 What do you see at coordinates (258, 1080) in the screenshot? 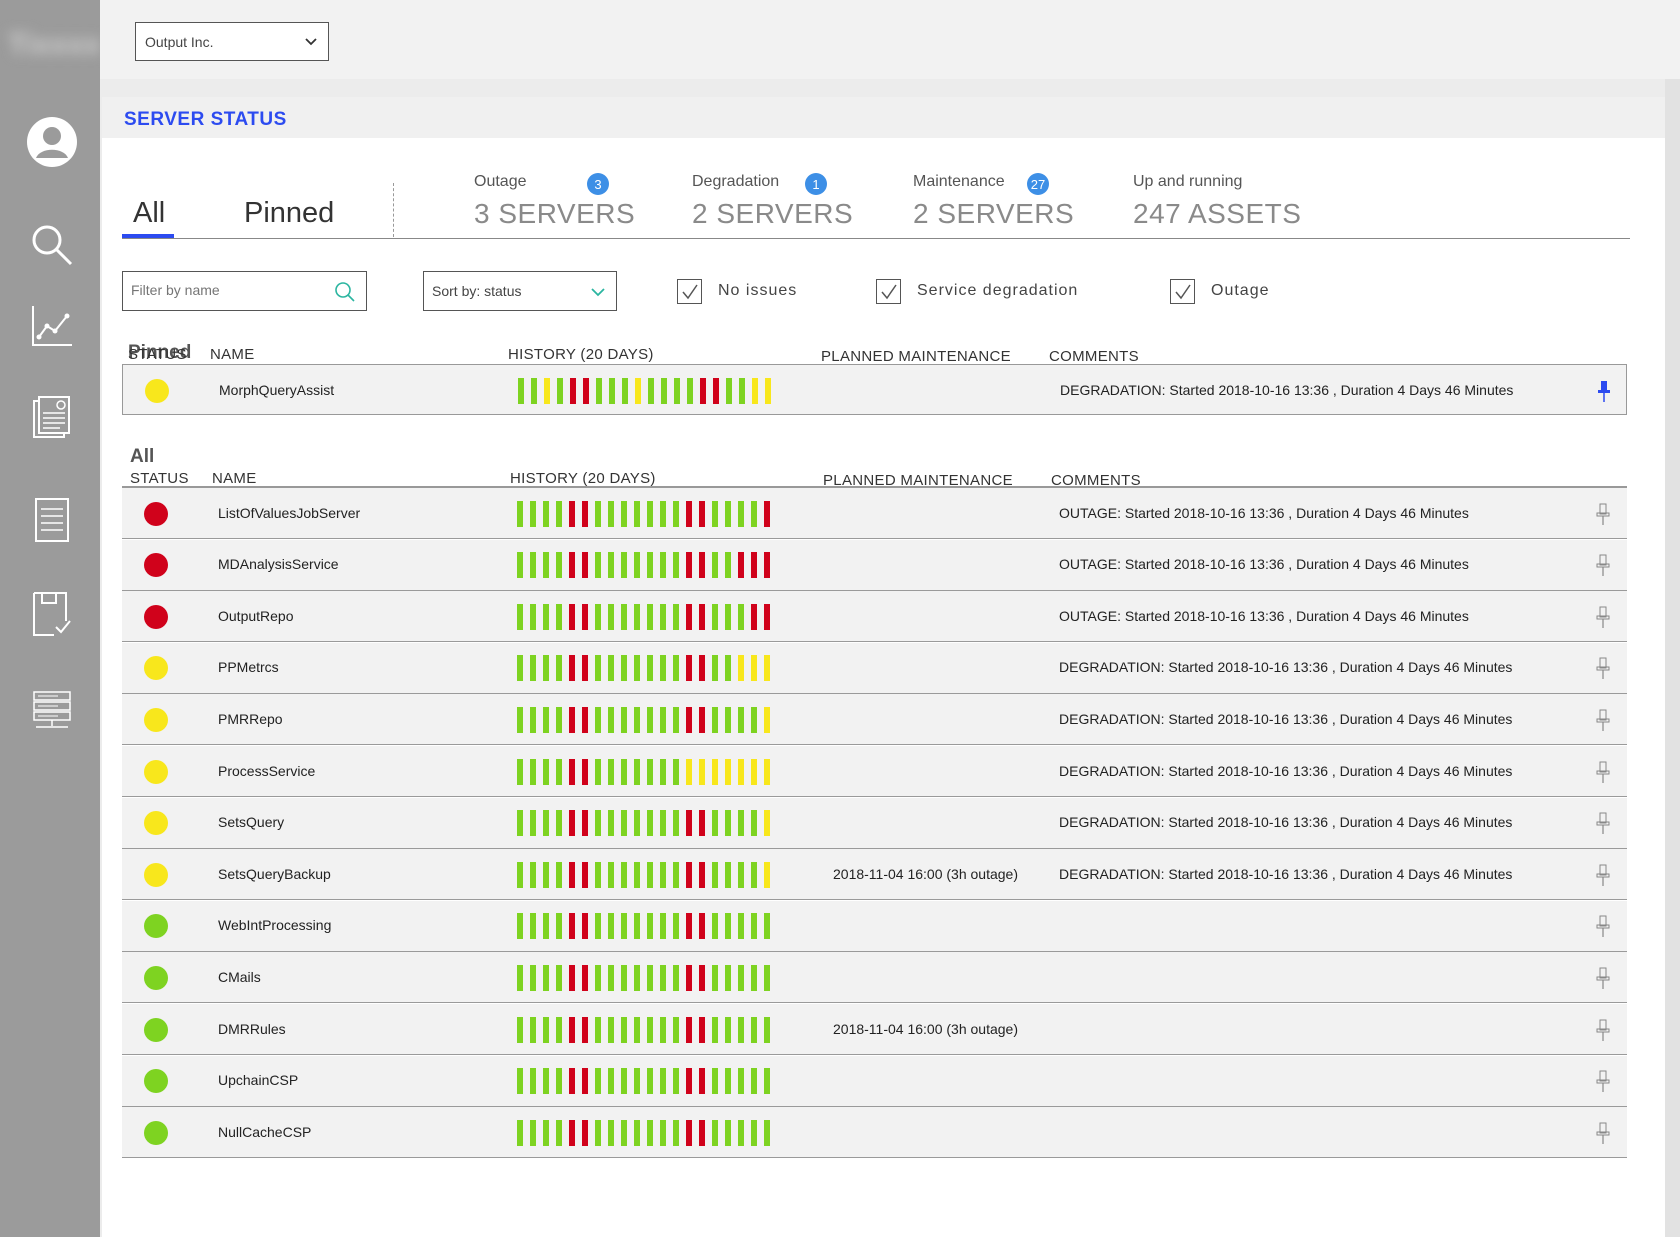
I see `server-name: UpchainCSP` at bounding box center [258, 1080].